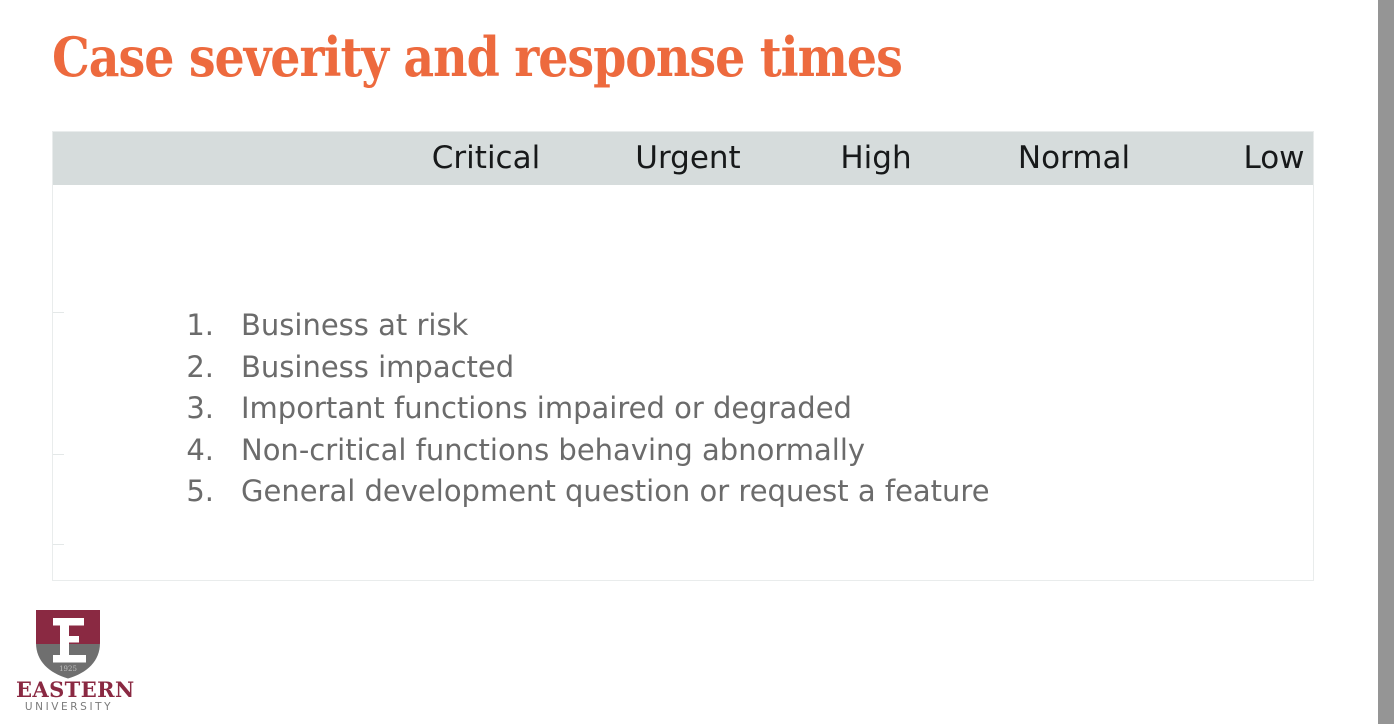  I want to click on list-item: 2. Business impacted, so click(578, 371).